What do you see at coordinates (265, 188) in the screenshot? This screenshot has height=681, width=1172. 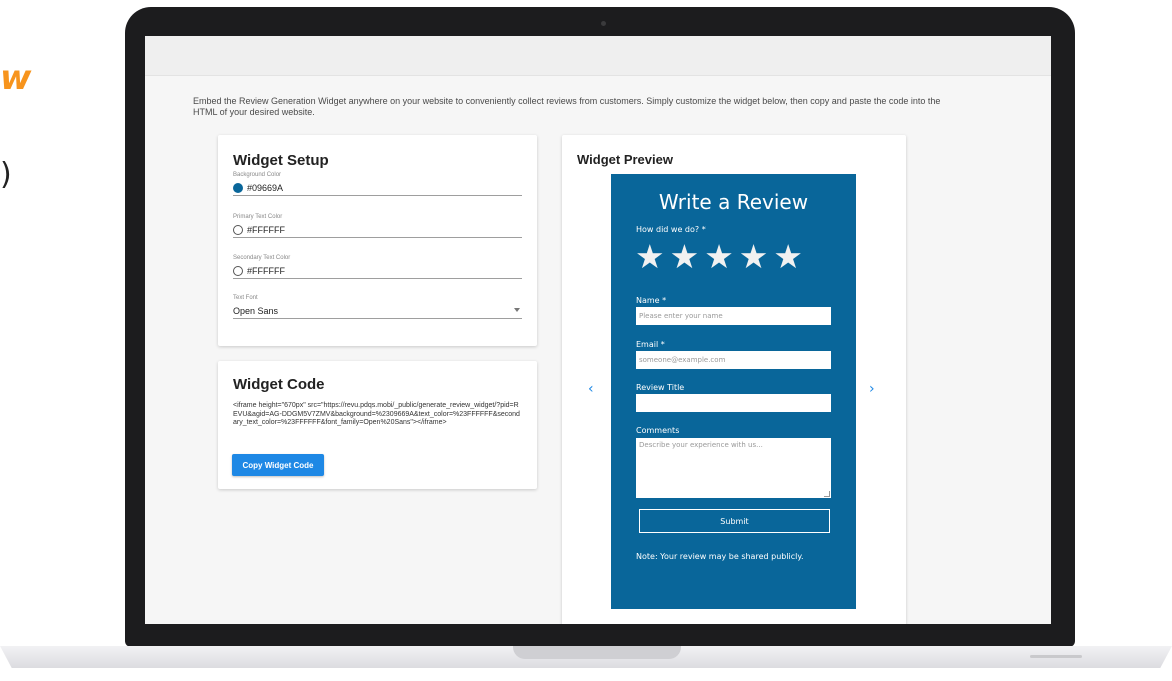 I see `background-color-value: #09669A` at bounding box center [265, 188].